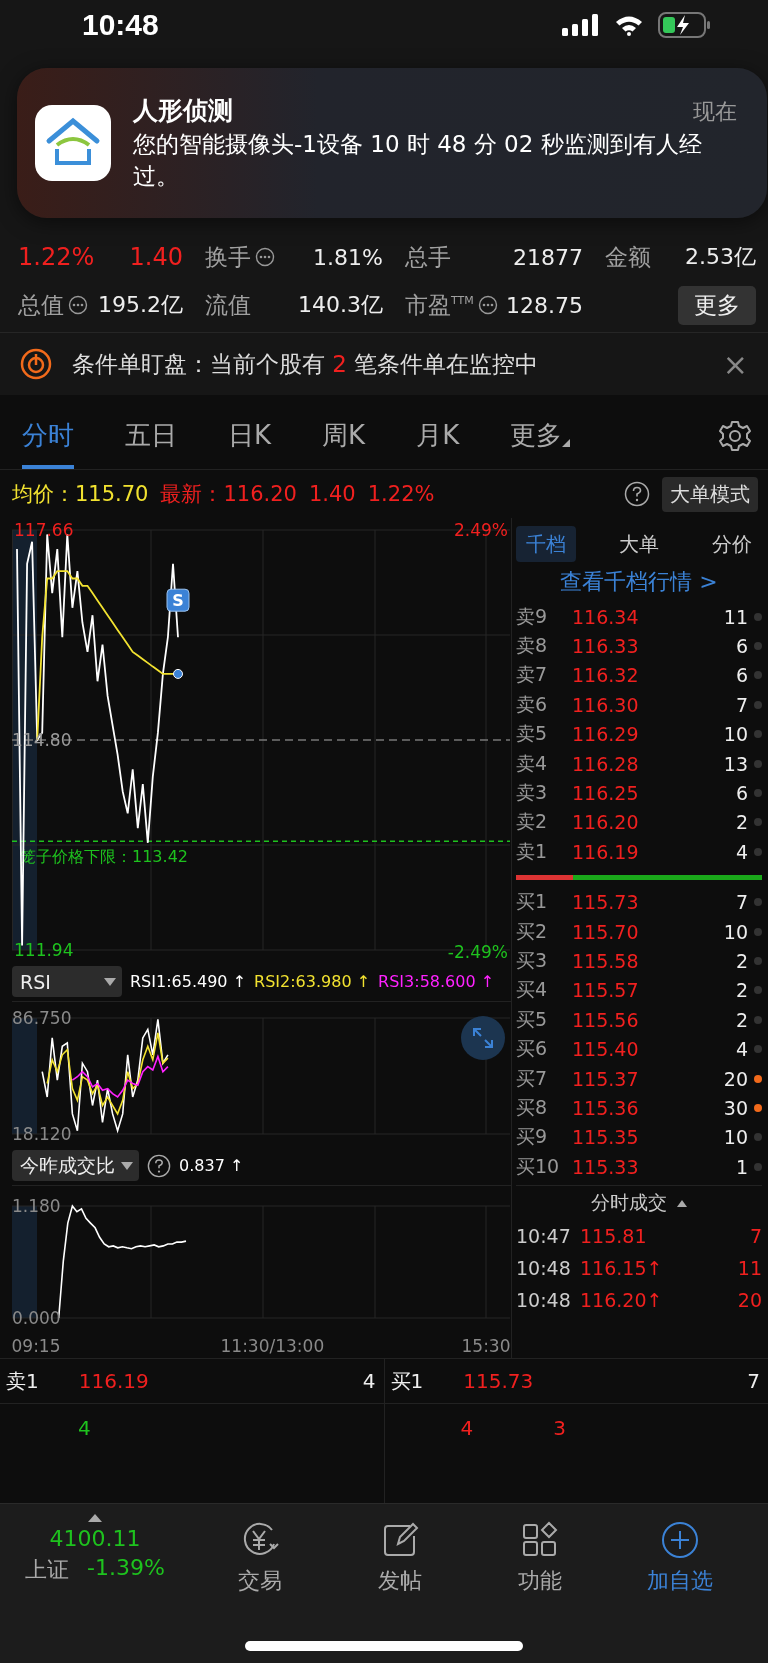 This screenshot has height=1663, width=768. I want to click on add-icon, so click(680, 1540).